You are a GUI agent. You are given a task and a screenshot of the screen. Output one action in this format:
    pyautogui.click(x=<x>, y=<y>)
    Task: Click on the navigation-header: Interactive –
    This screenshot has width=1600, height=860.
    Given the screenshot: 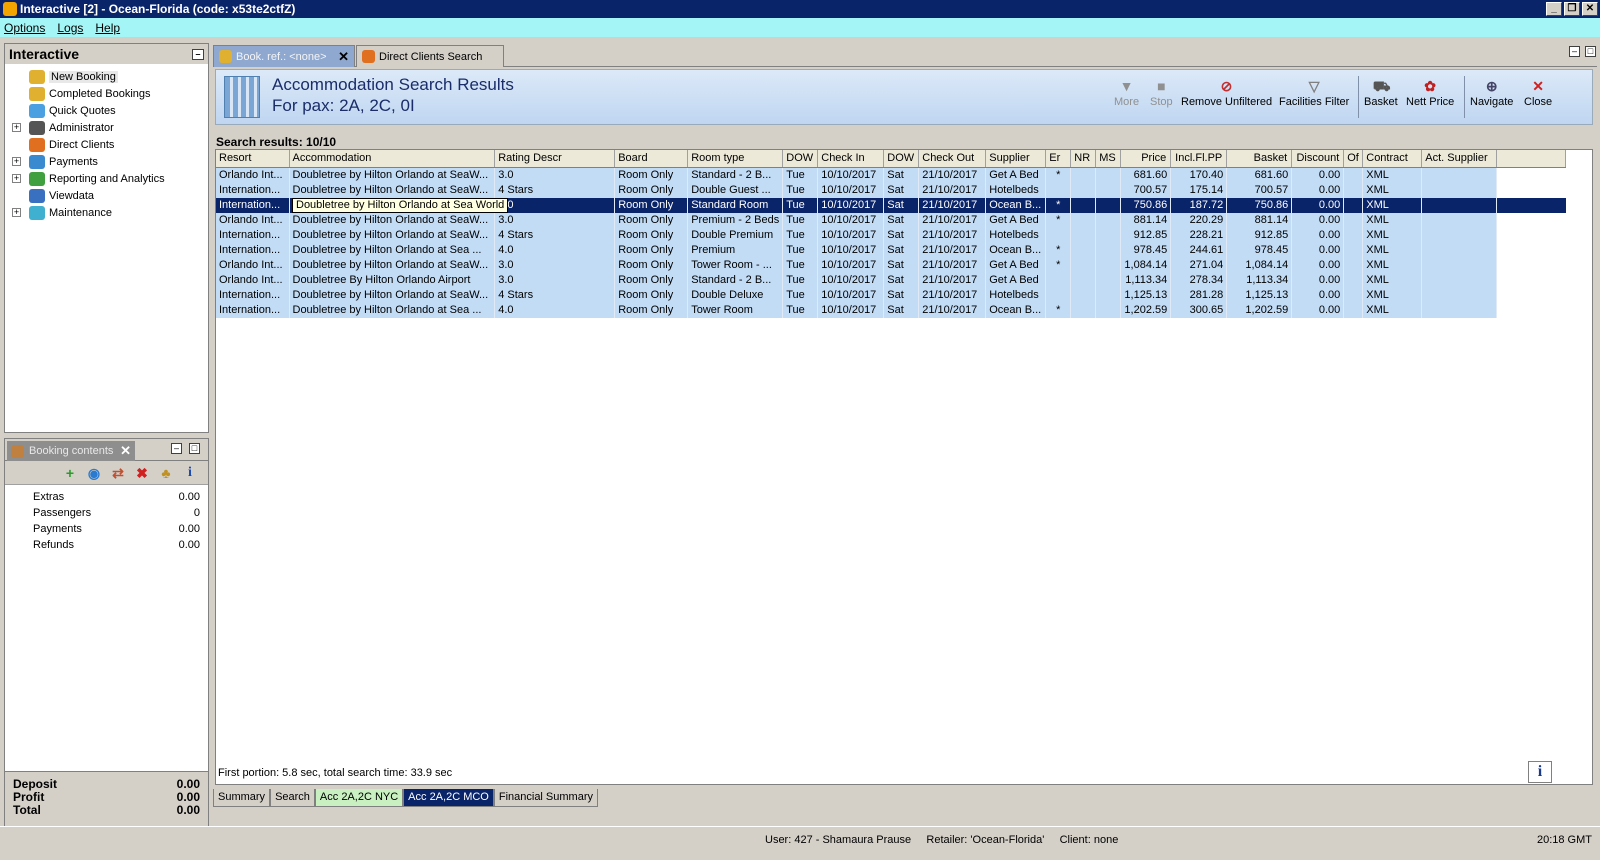 What is the action you would take?
    pyautogui.click(x=106, y=54)
    